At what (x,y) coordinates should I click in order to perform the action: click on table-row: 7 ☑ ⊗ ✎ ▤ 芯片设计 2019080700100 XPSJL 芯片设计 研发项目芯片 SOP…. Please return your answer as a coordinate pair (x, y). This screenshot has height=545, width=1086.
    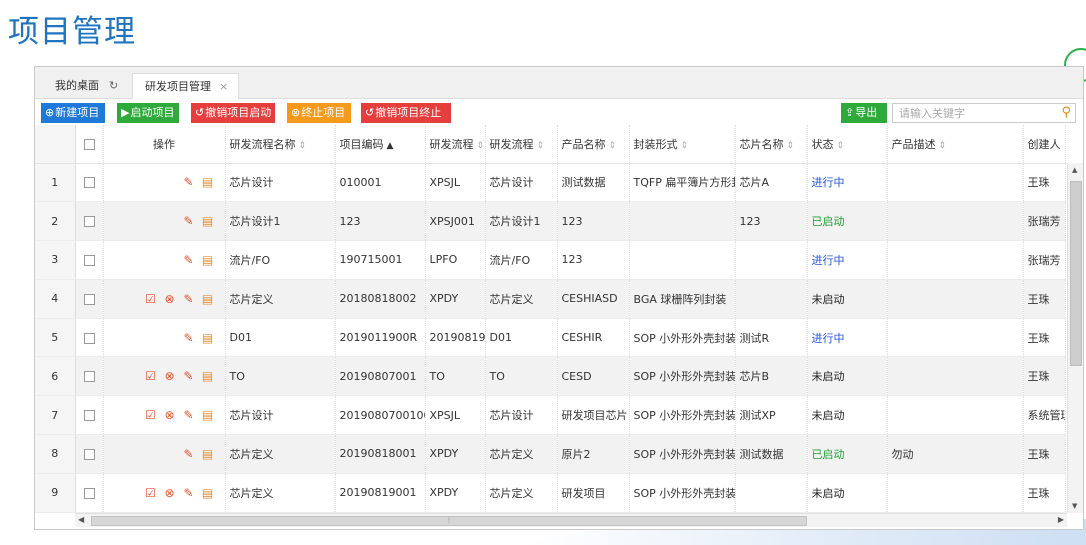
    Looking at the image, I should click on (550, 415).